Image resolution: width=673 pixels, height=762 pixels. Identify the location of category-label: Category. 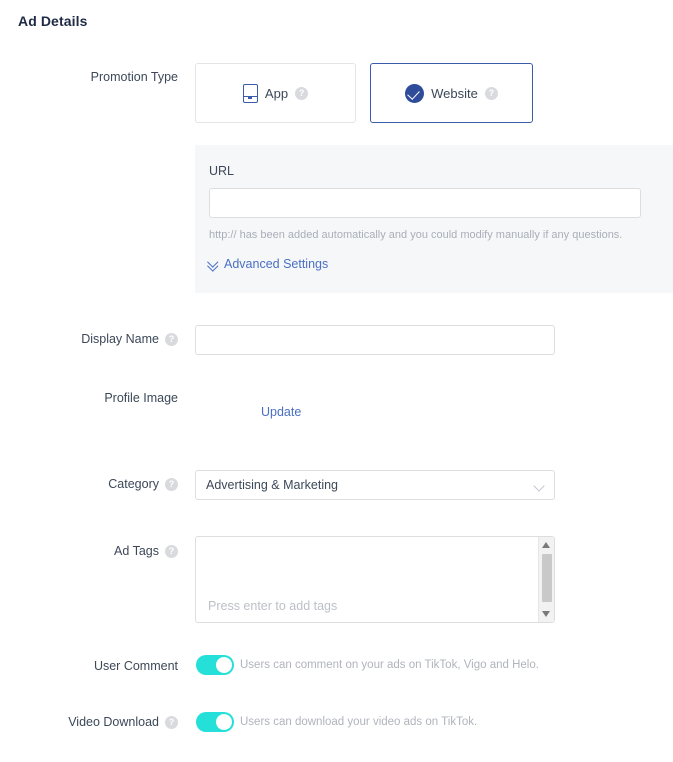
(89, 484).